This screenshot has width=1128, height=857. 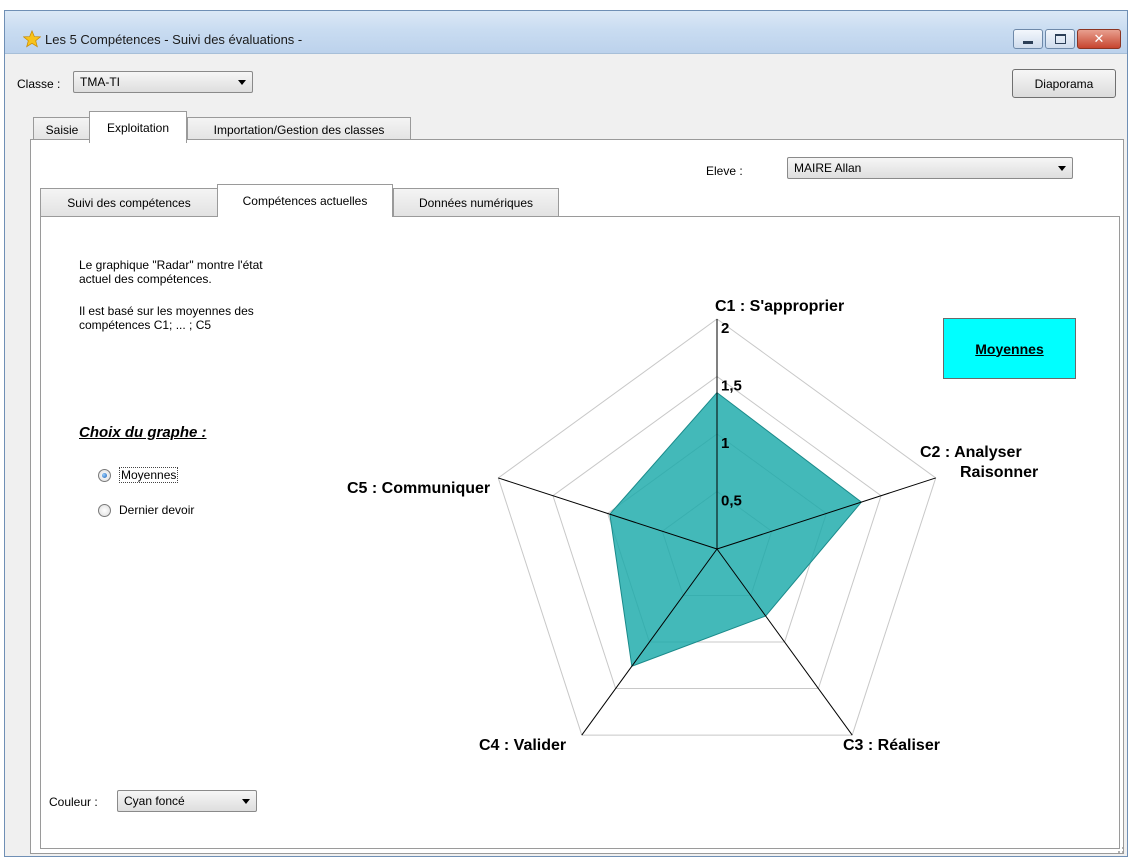 I want to click on axis-label-c1: C1 : S'approprier, so click(x=779, y=306).